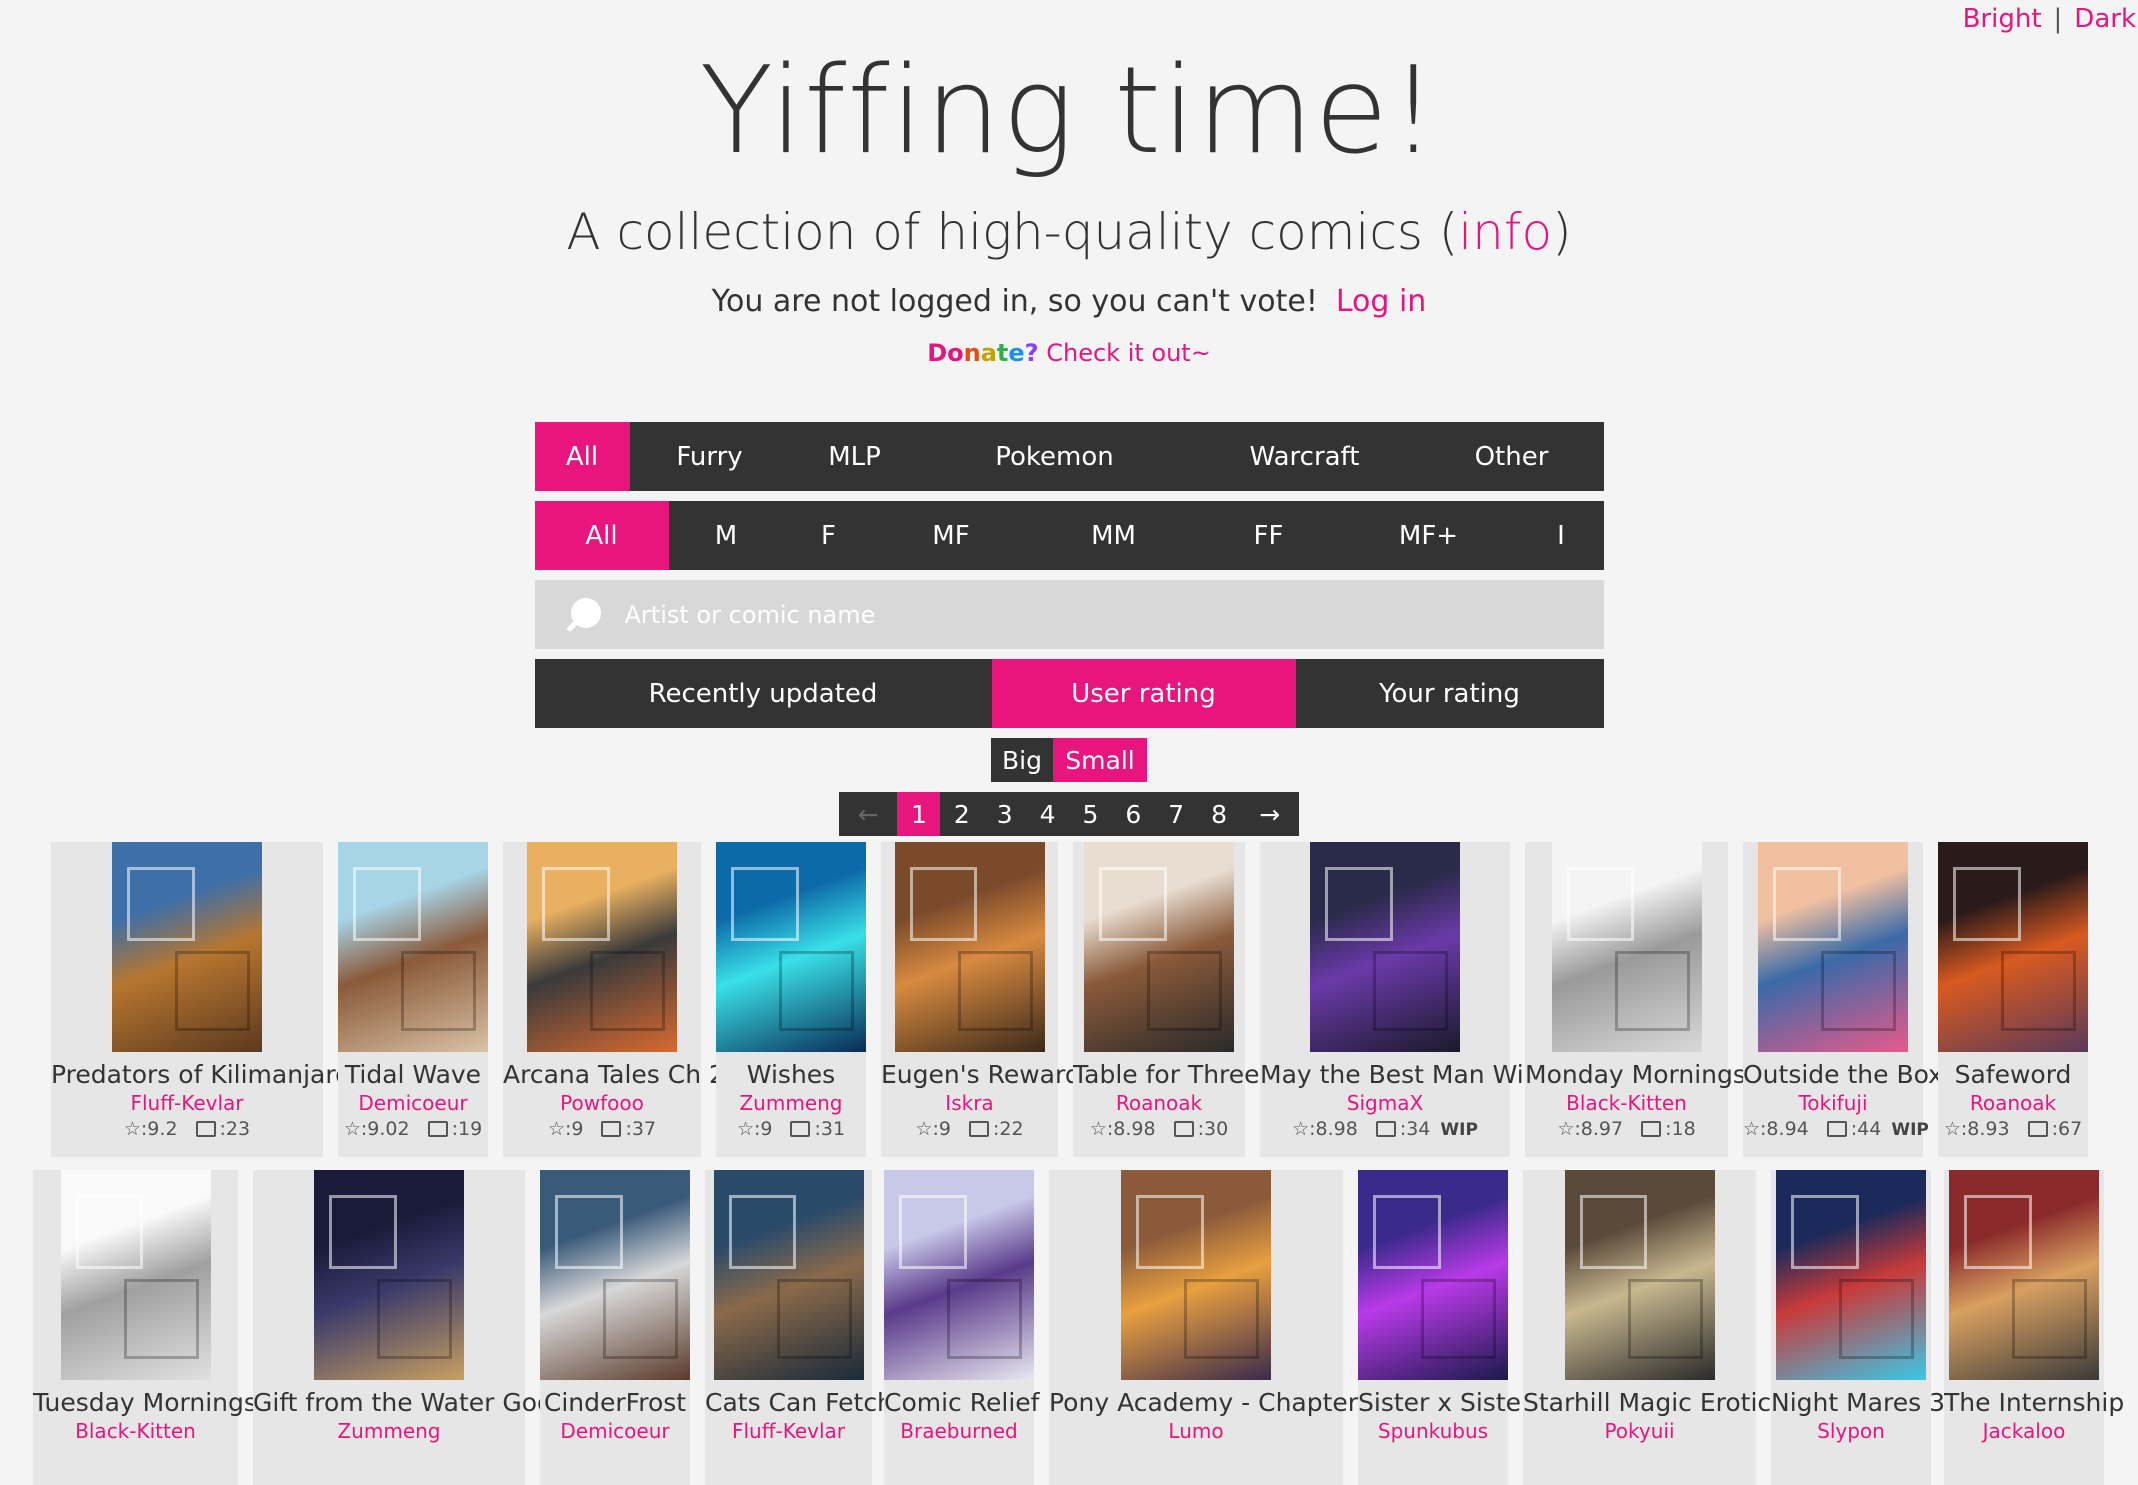  I want to click on page-button-3: 3, so click(1004, 814).